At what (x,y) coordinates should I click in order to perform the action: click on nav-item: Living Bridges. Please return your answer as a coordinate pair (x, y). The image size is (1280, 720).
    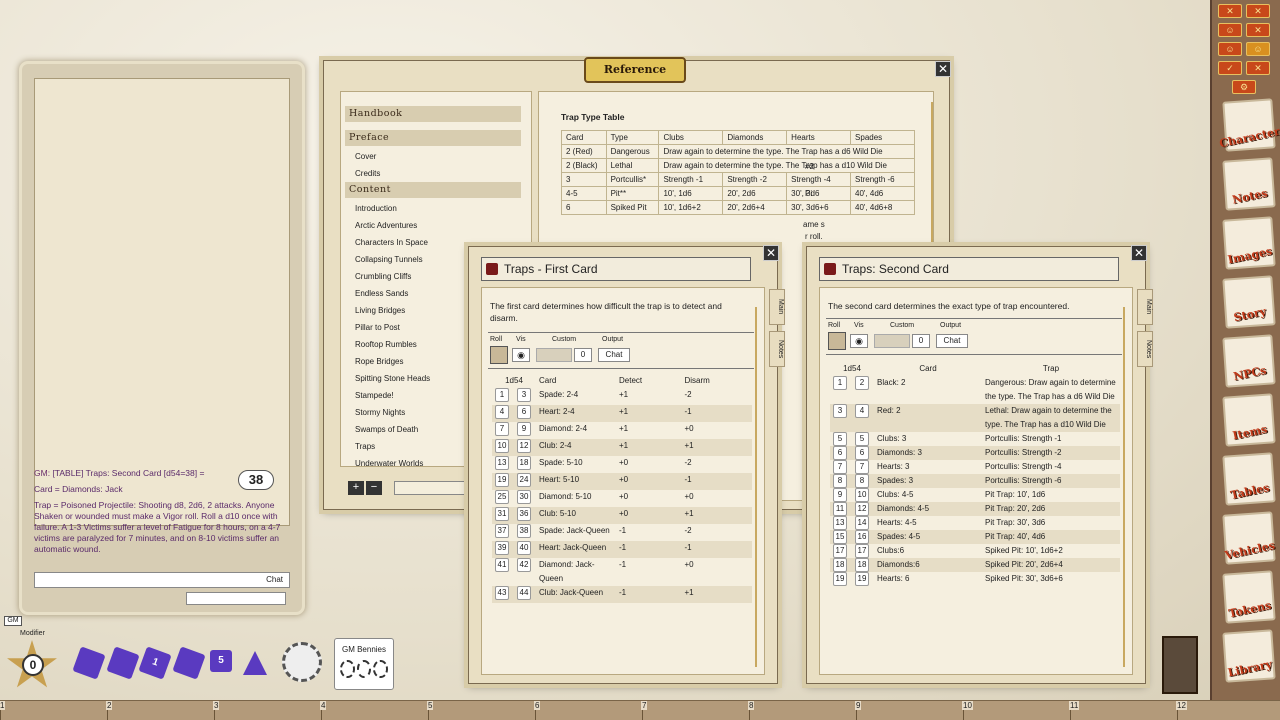
    Looking at the image, I should click on (380, 310).